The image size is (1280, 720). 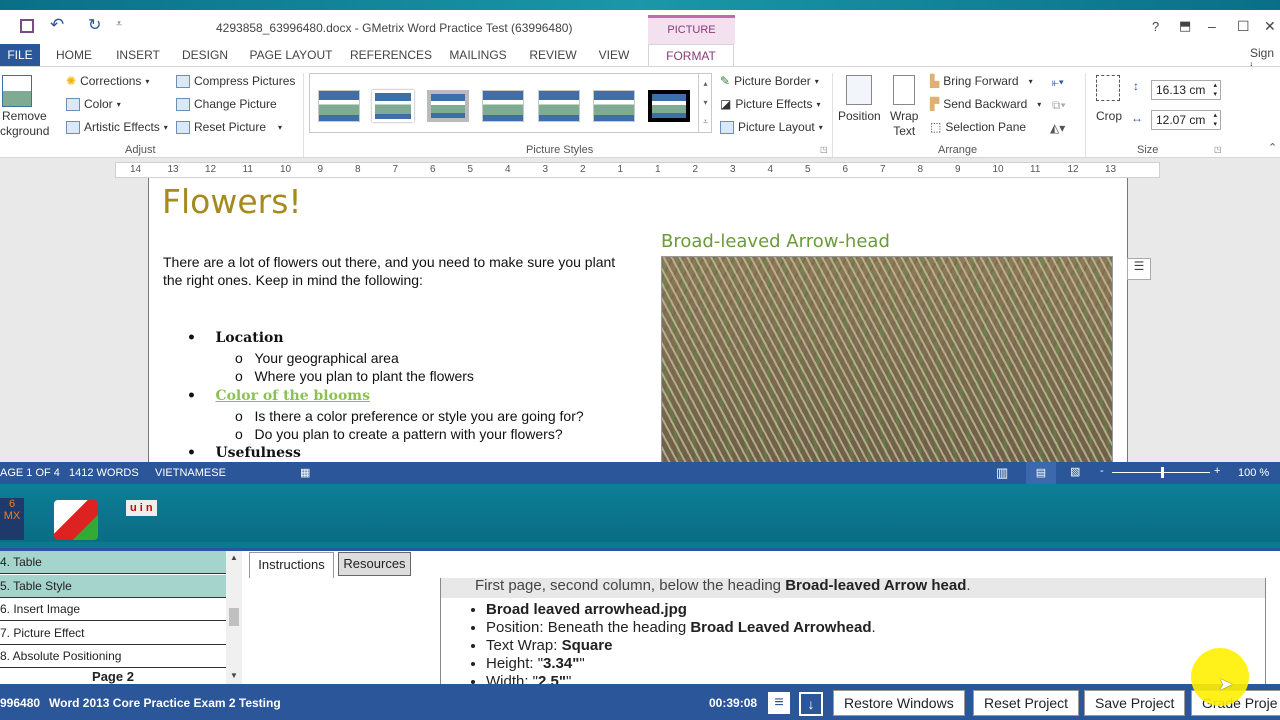 What do you see at coordinates (74, 55) in the screenshot?
I see `tab-home: HOME` at bounding box center [74, 55].